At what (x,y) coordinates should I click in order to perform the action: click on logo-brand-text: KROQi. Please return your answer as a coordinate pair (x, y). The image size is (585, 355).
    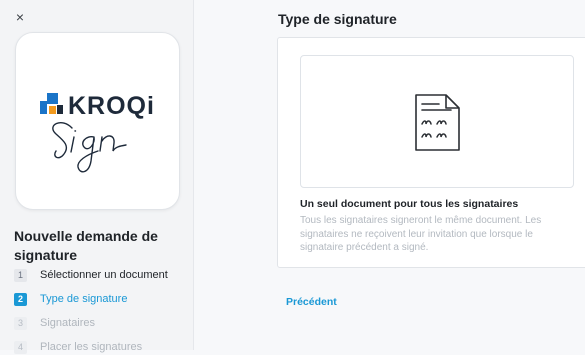
    Looking at the image, I should click on (111, 106).